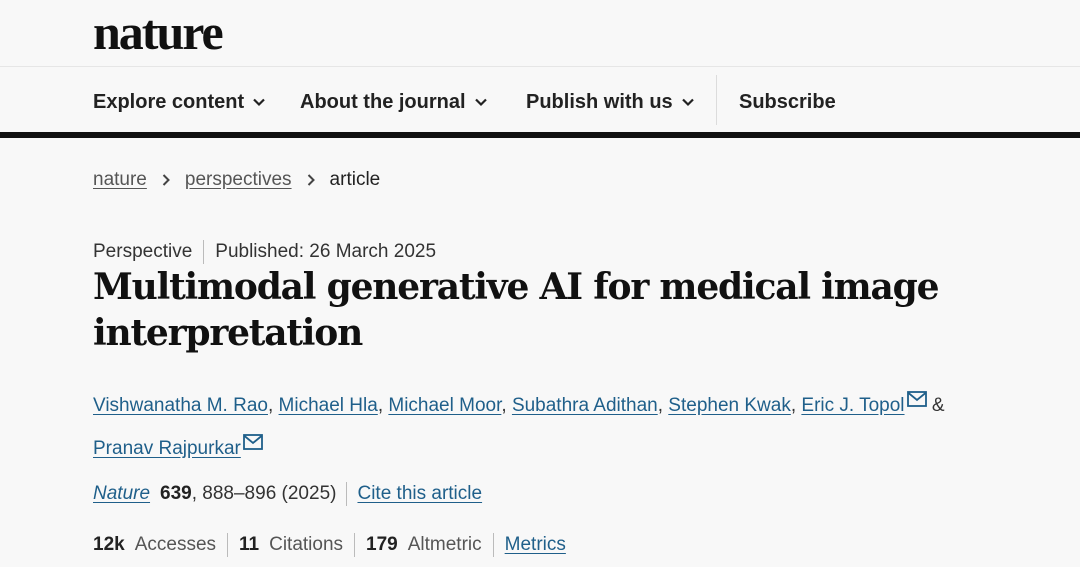 Image resolution: width=1080 pixels, height=567 pixels. Describe the element at coordinates (540, 33) in the screenshot. I see `site-header: nature` at that location.